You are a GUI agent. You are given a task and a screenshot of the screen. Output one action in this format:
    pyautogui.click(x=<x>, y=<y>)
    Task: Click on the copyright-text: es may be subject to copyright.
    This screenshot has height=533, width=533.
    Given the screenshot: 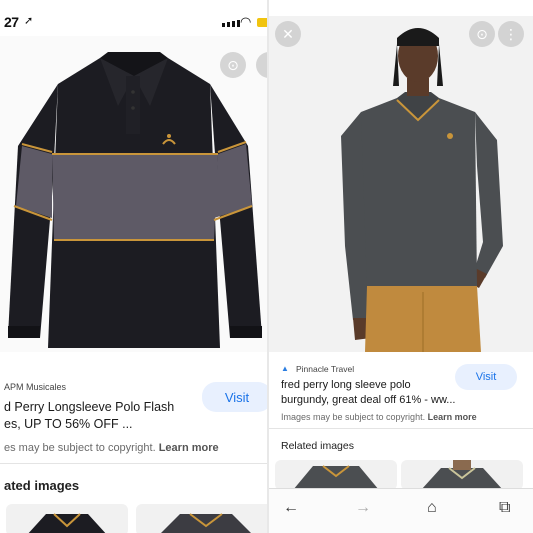 What is the action you would take?
    pyautogui.click(x=80, y=448)
    